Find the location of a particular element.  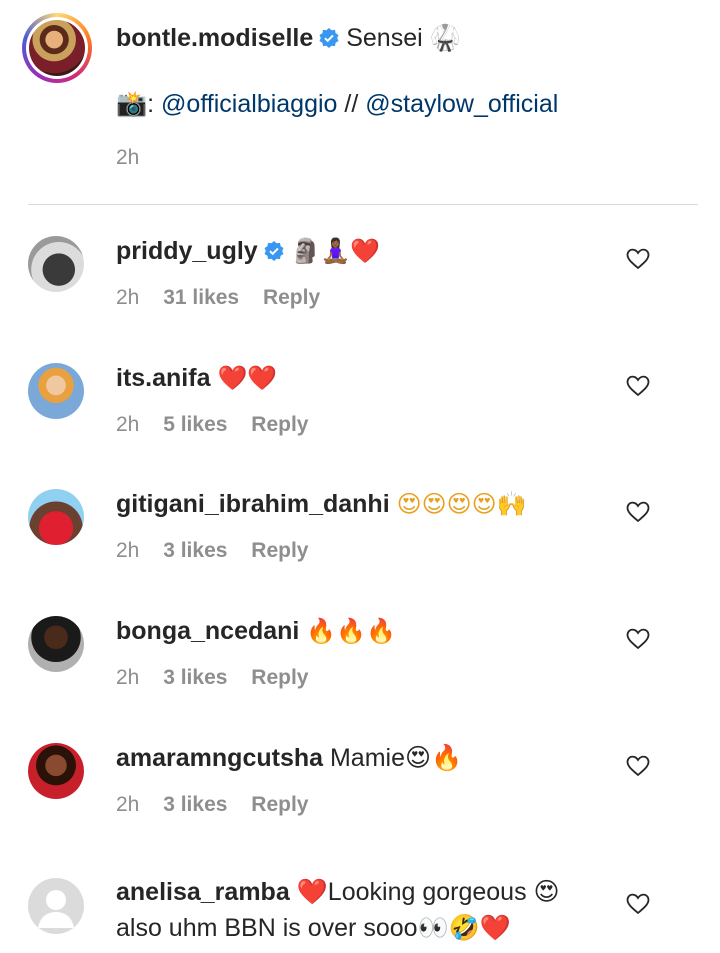

camera-credit-label: 📸: is located at coordinates (135, 104).